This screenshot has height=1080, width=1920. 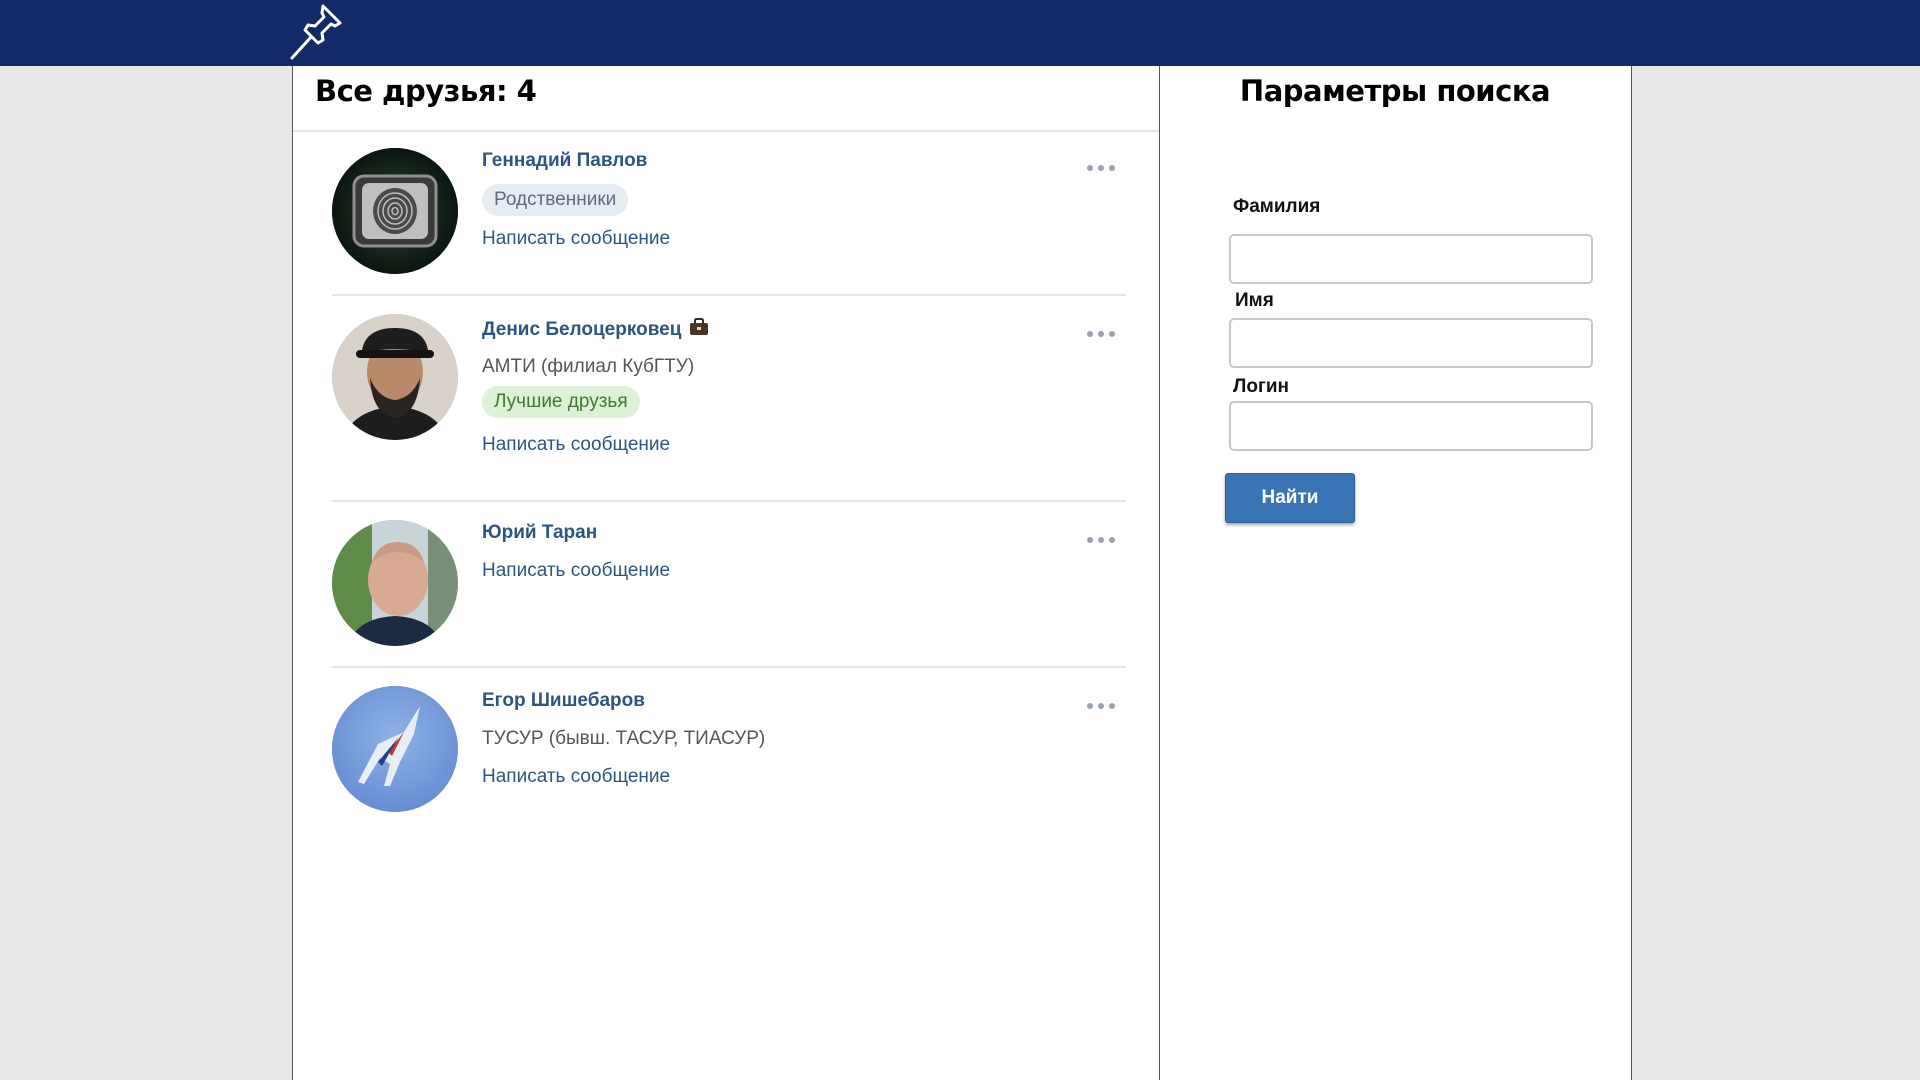 I want to click on friend-name-text: Денис Белоцерковец, so click(x=581, y=329).